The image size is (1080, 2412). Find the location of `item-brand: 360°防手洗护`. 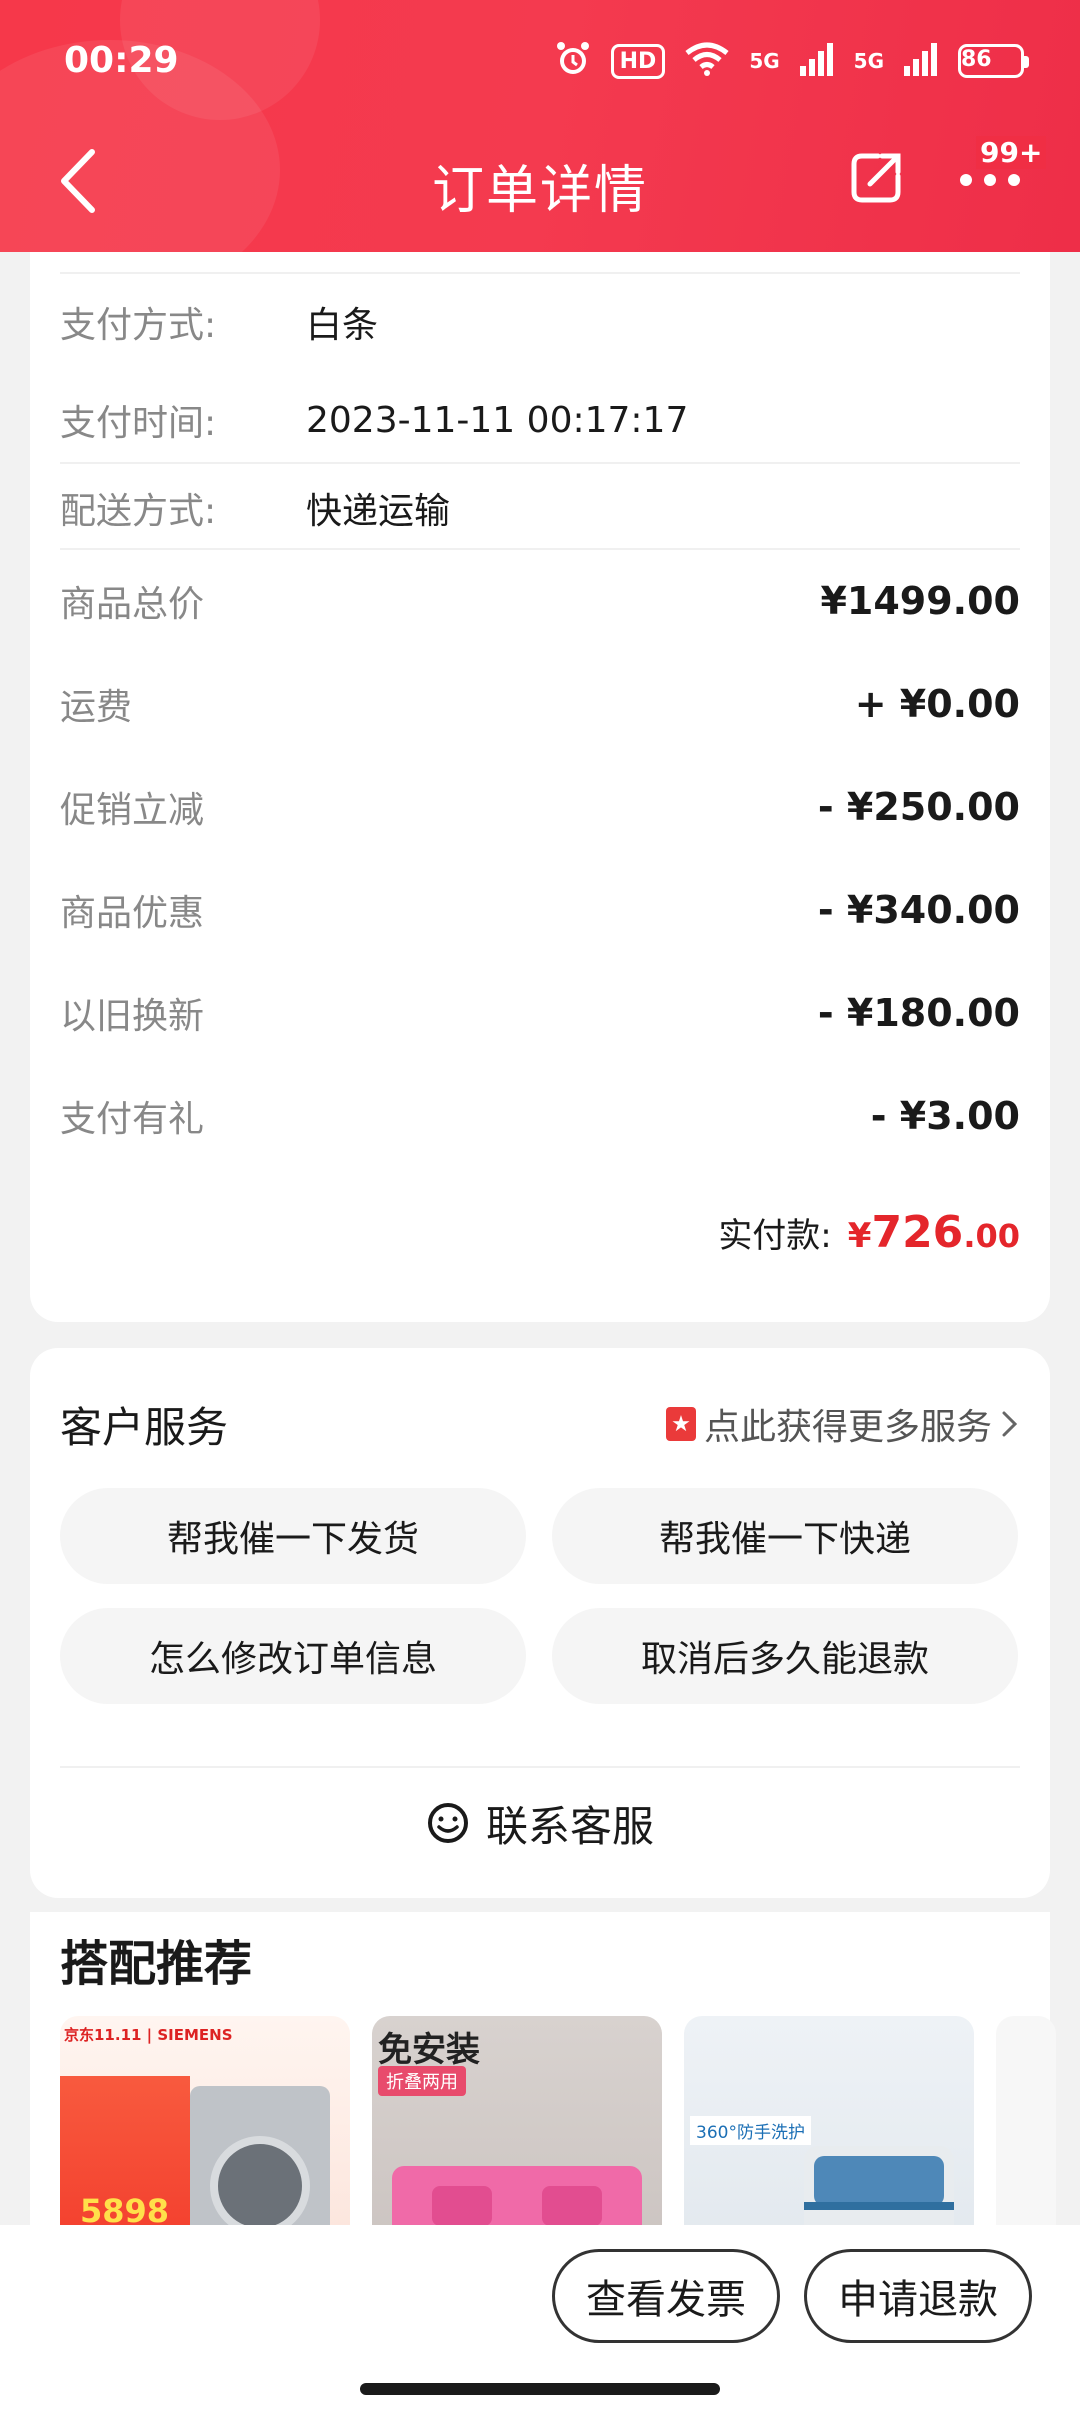

item-brand: 360°防手洗护 is located at coordinates (750, 2130).